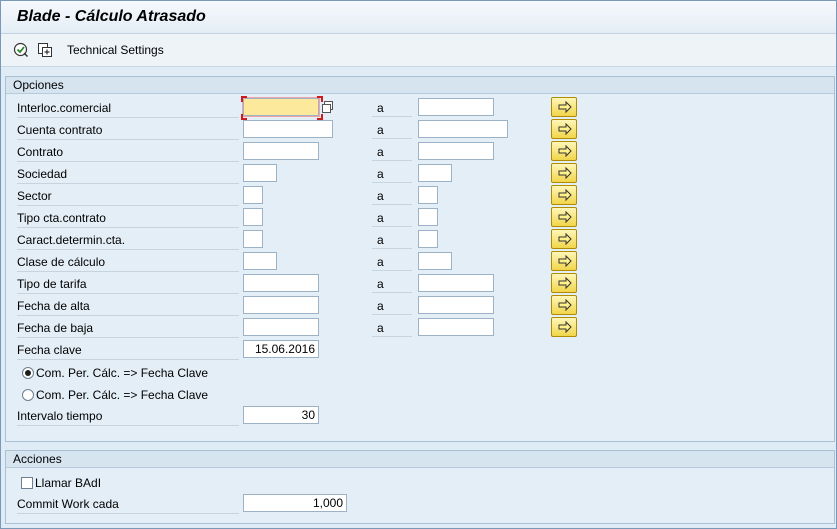 The image size is (837, 529). I want to click on options-group-title: Opciones, so click(420, 85).